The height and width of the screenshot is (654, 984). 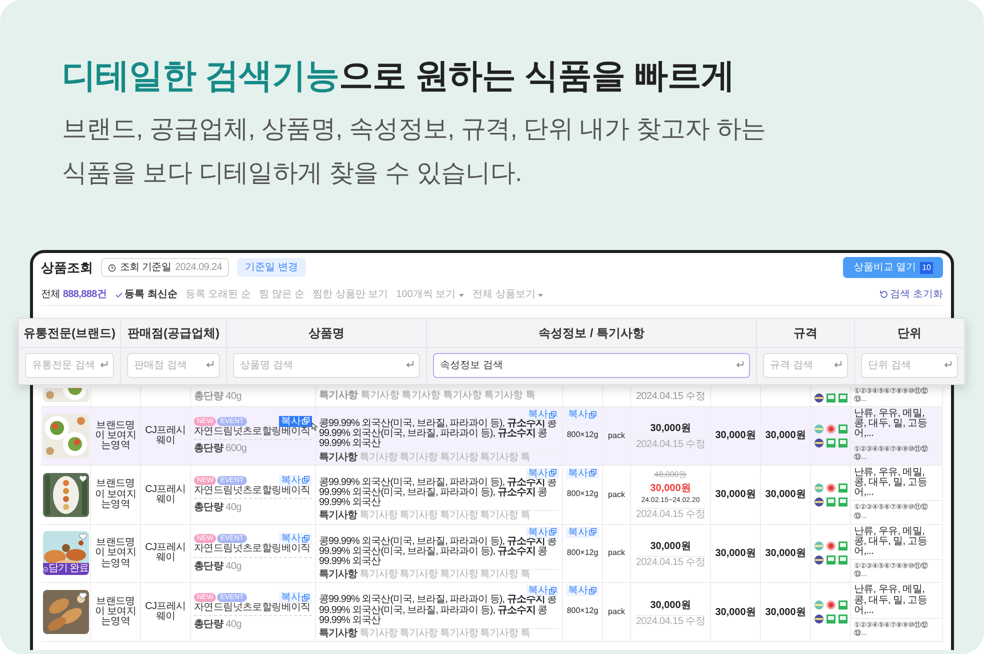 What do you see at coordinates (893, 267) in the screenshot?
I see `compare-button: 상품비교 열기 10` at bounding box center [893, 267].